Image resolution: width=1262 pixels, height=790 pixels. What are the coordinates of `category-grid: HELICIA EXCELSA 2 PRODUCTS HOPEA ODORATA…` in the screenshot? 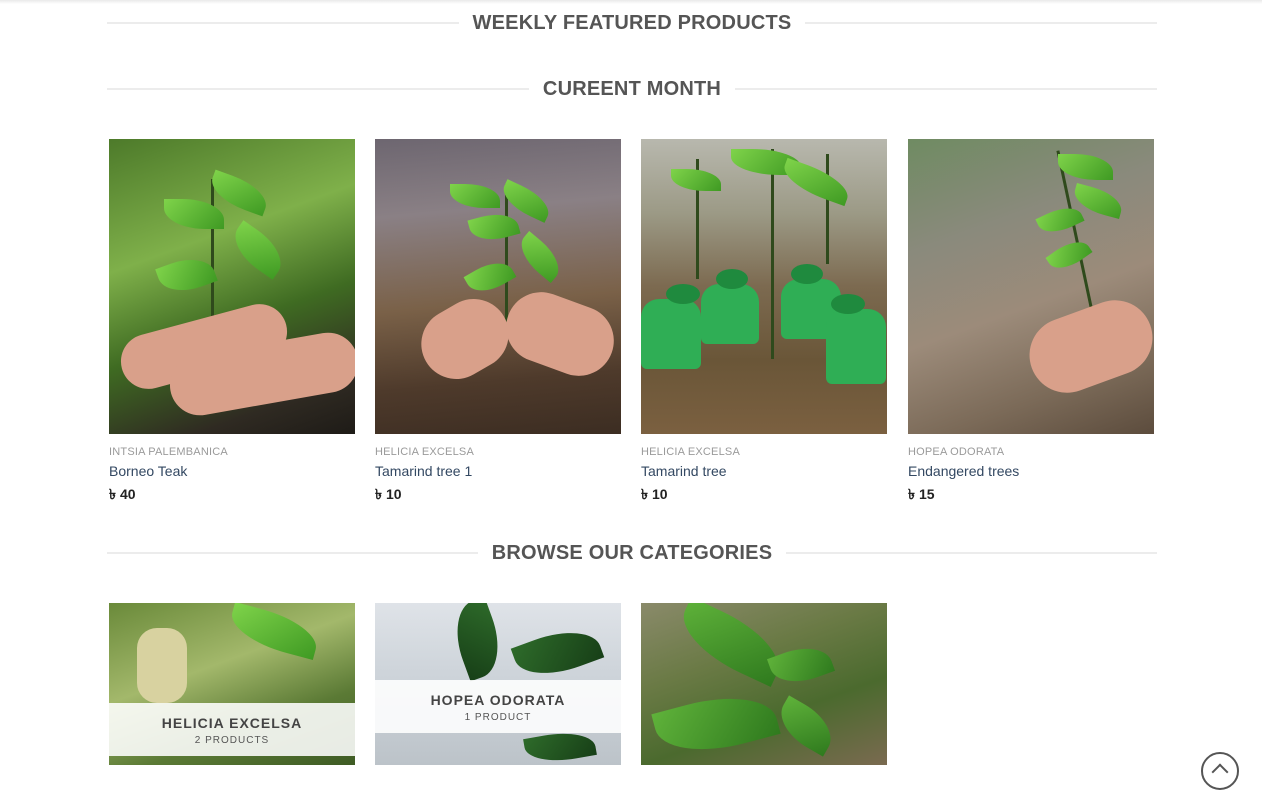 It's located at (499, 684).